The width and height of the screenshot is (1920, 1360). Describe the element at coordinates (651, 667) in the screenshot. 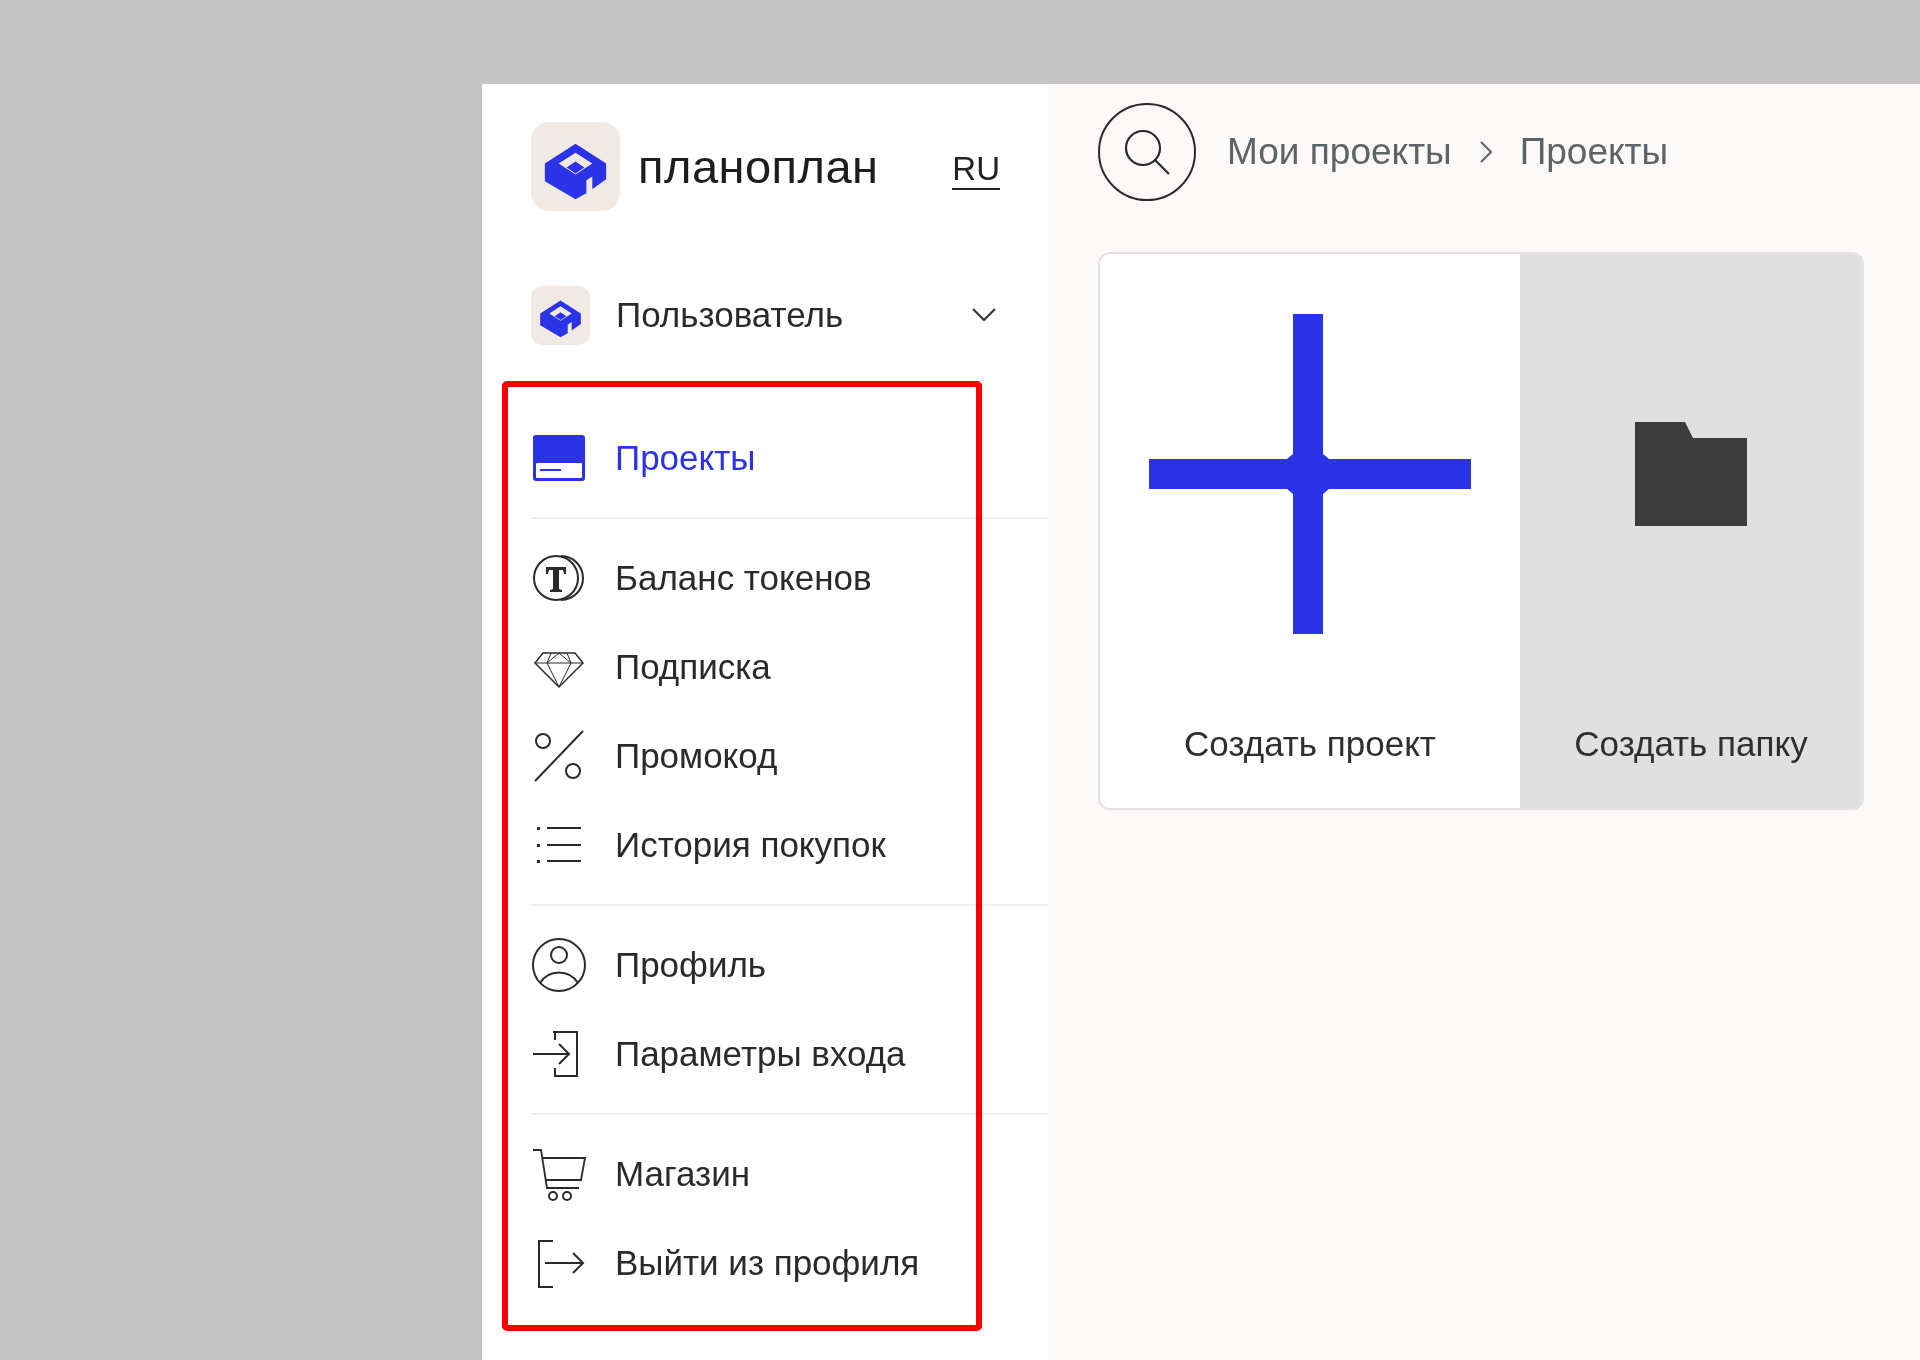

I see `menu-item: Подписка` at that location.